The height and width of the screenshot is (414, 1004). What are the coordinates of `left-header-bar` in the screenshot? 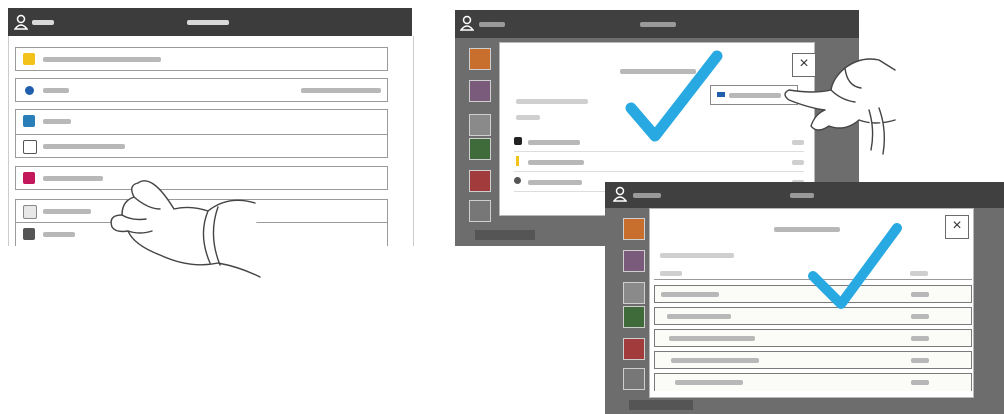 It's located at (210, 22).